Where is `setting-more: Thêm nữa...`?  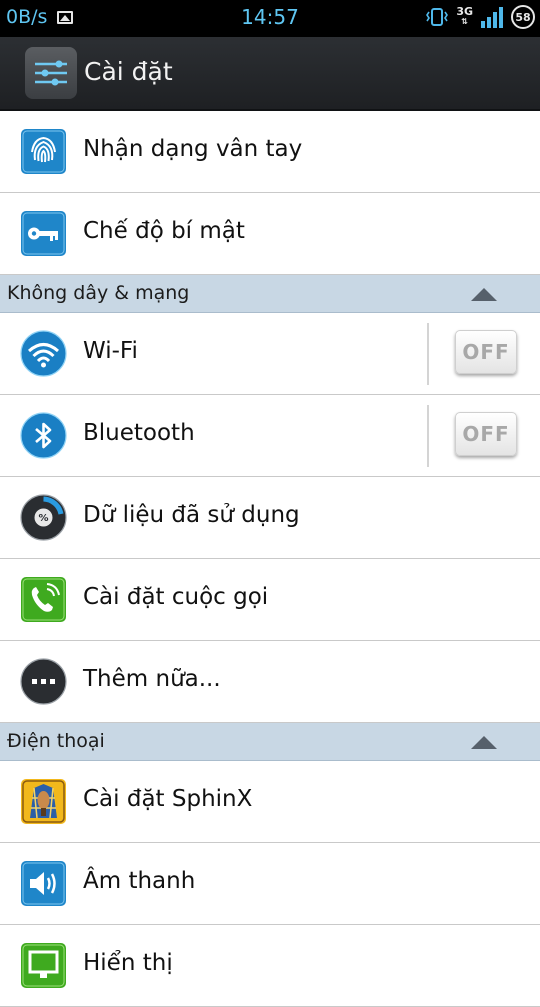 setting-more: Thêm nữa... is located at coordinates (270, 682).